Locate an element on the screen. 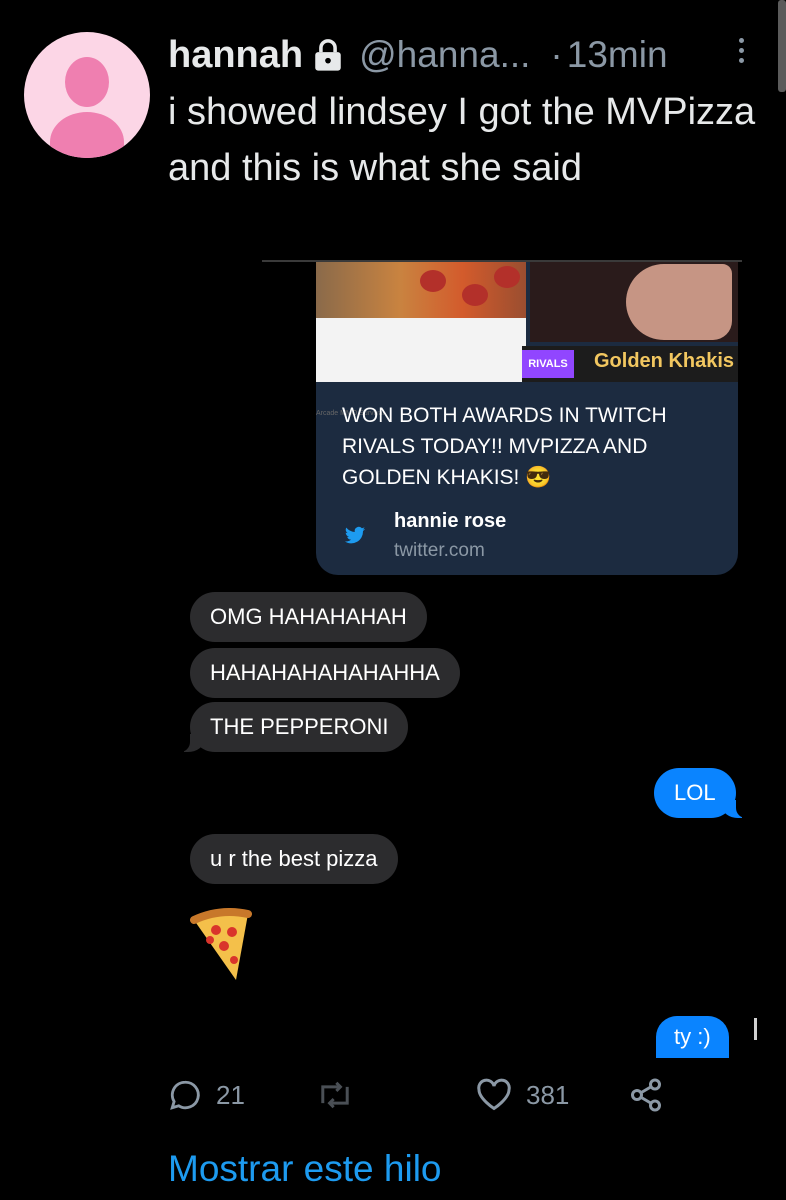 This screenshot has height=1200, width=786. message-bubble: OMG HAHAHAHAH is located at coordinates (308, 617).